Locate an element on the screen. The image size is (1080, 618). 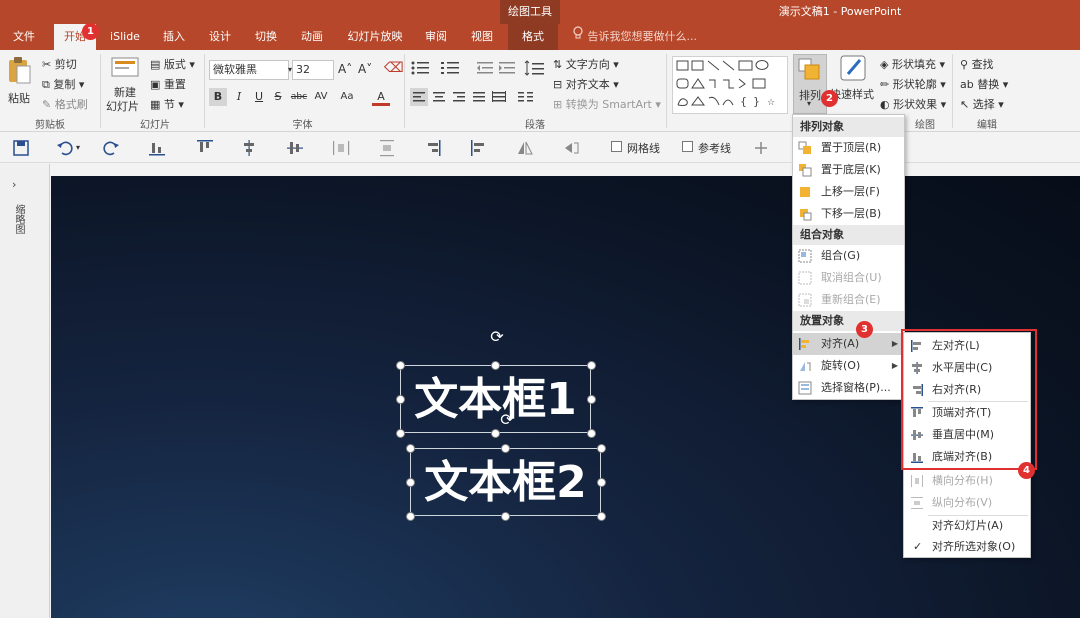
bring-to-front-item: 置于顶层(R) is located at coordinates (848, 148).